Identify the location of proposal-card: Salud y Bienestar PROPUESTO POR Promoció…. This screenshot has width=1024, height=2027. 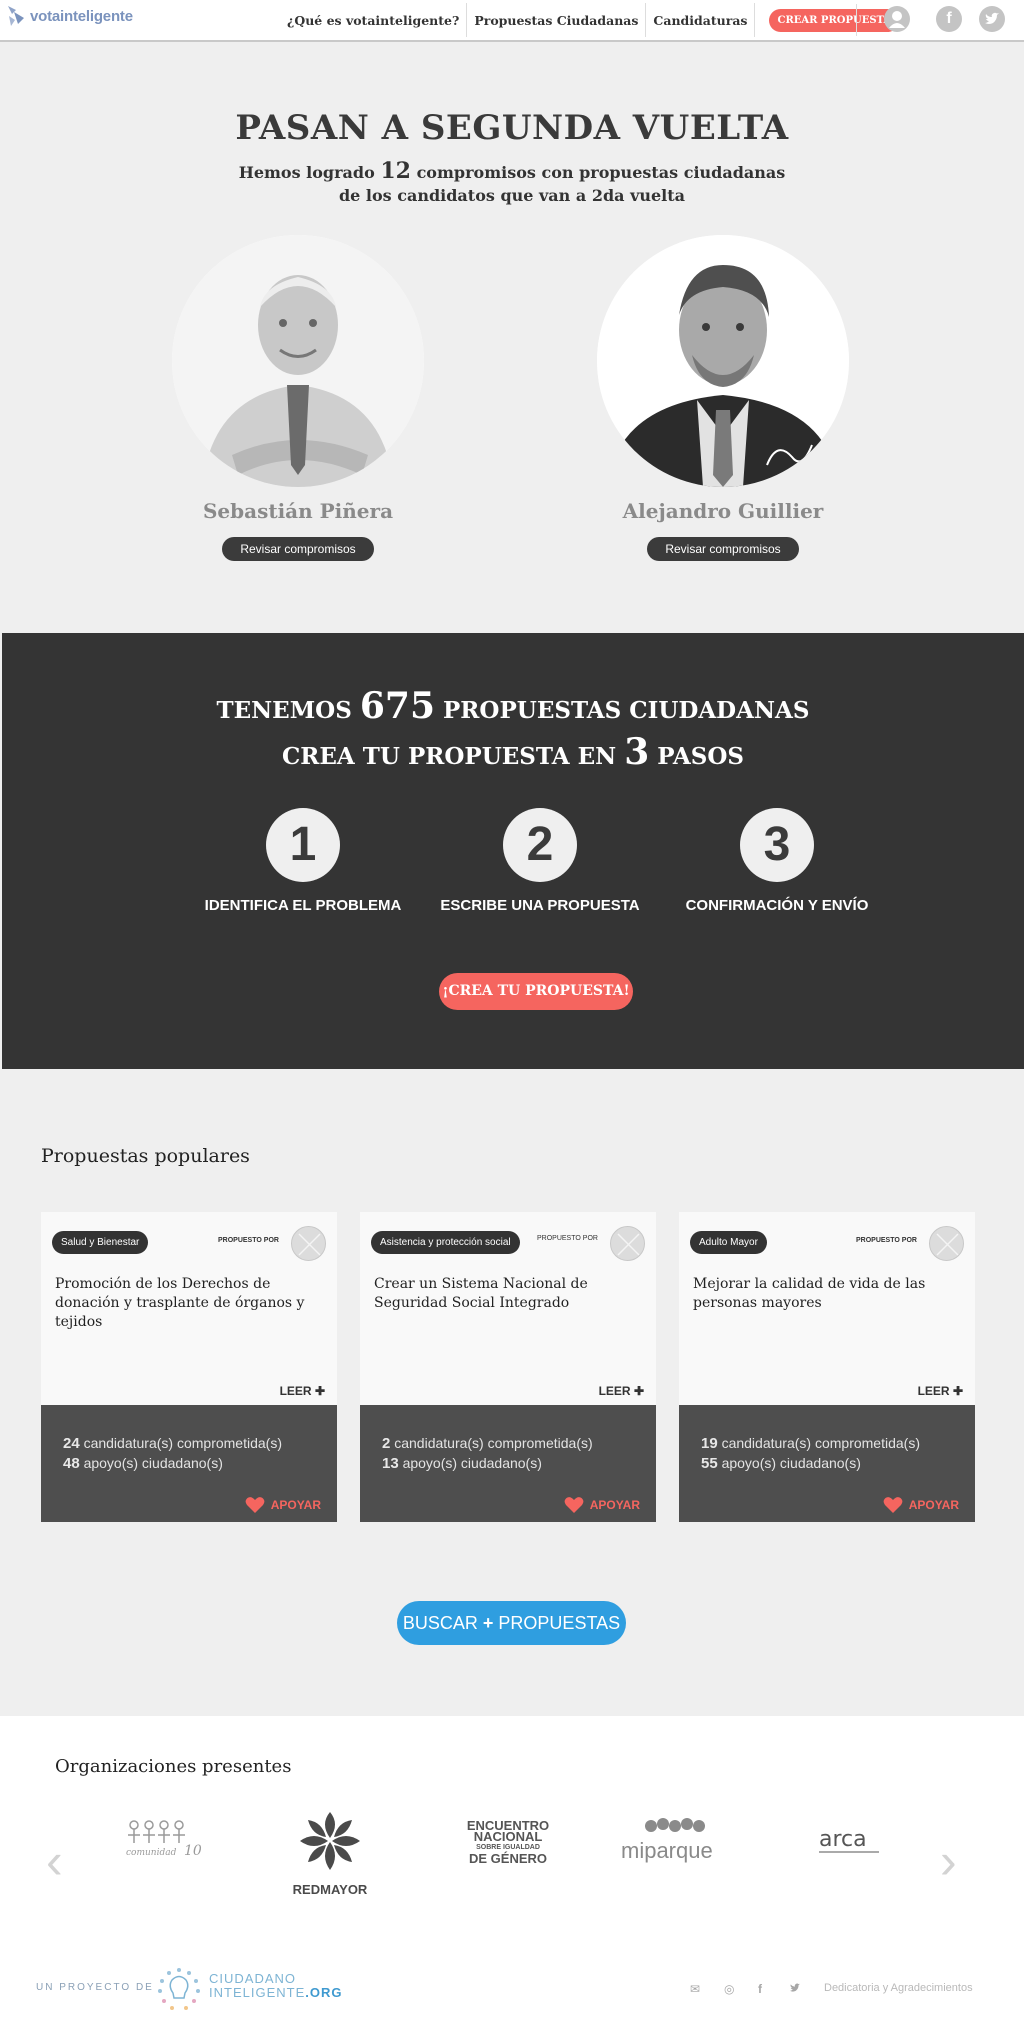
(189, 1367).